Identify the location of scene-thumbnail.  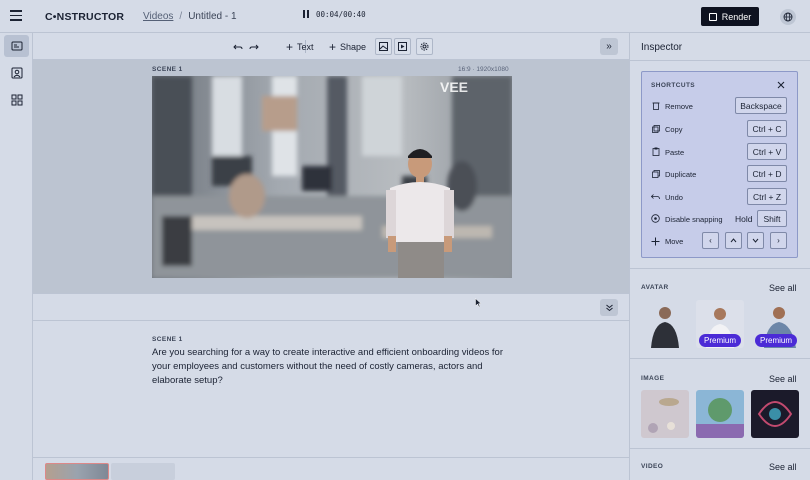
(77, 471).